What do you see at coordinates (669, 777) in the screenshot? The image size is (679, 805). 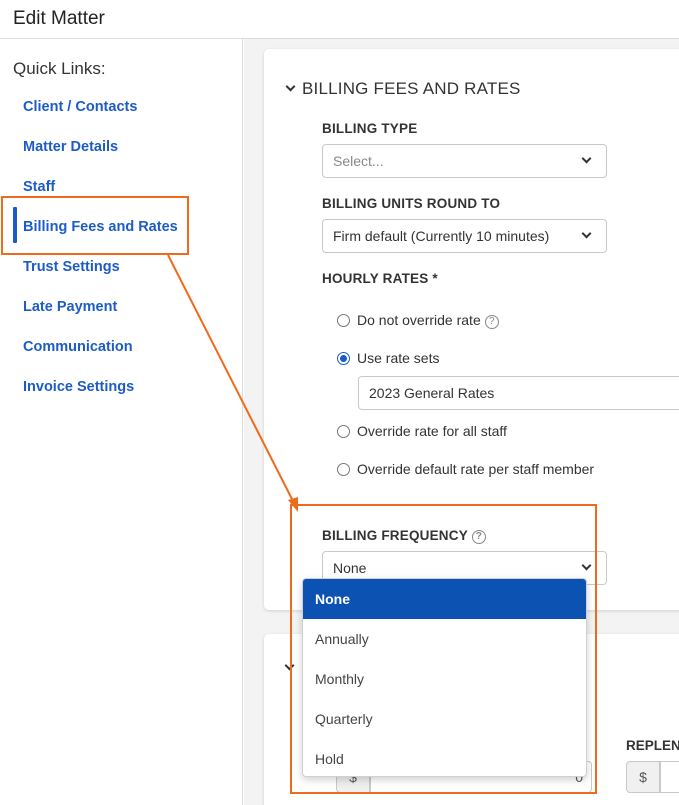 I see `replenish-amount-input` at bounding box center [669, 777].